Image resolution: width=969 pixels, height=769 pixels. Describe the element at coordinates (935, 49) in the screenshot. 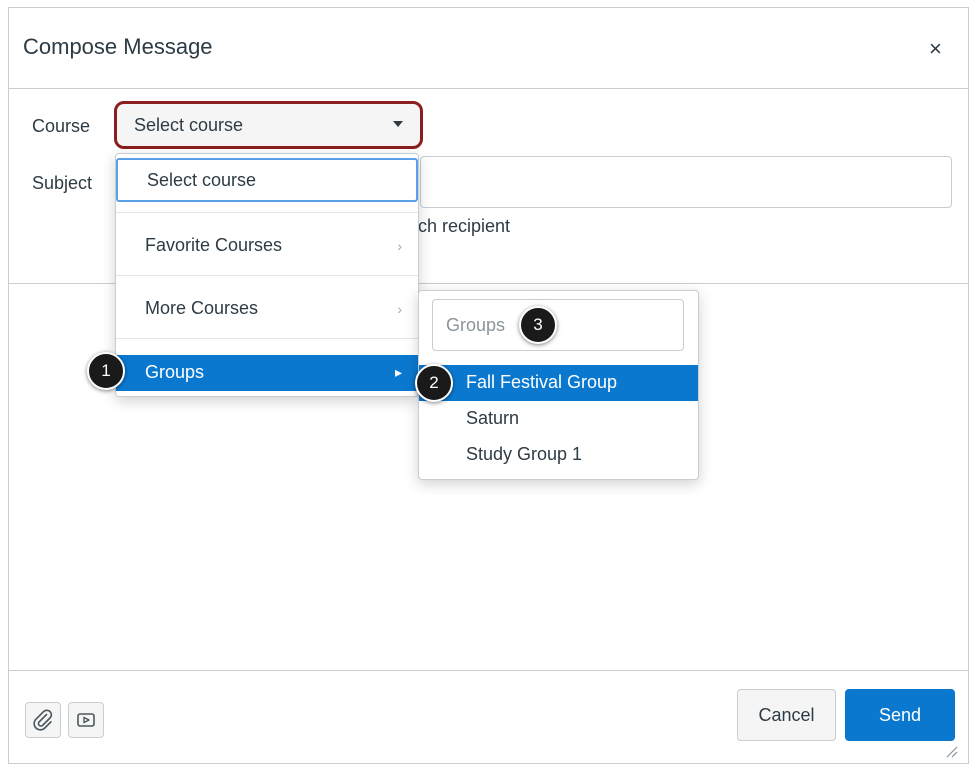

I see `close-icon: ×` at that location.